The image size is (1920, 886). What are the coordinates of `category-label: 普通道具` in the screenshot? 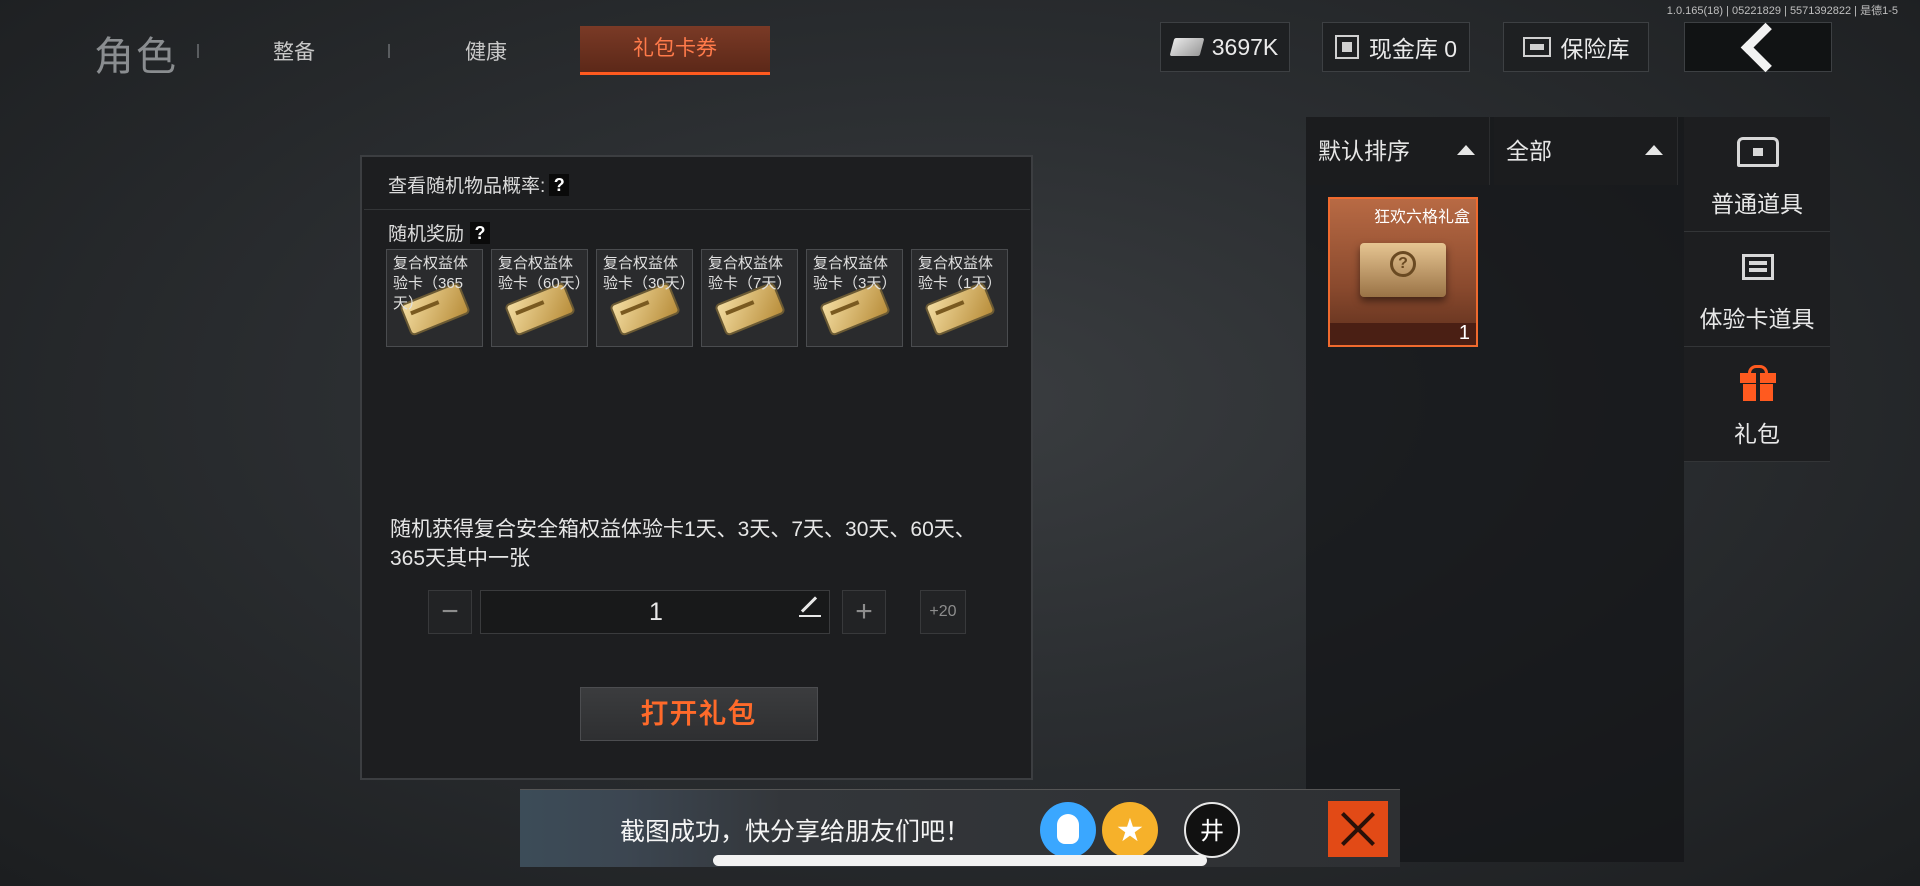 It's located at (1757, 204).